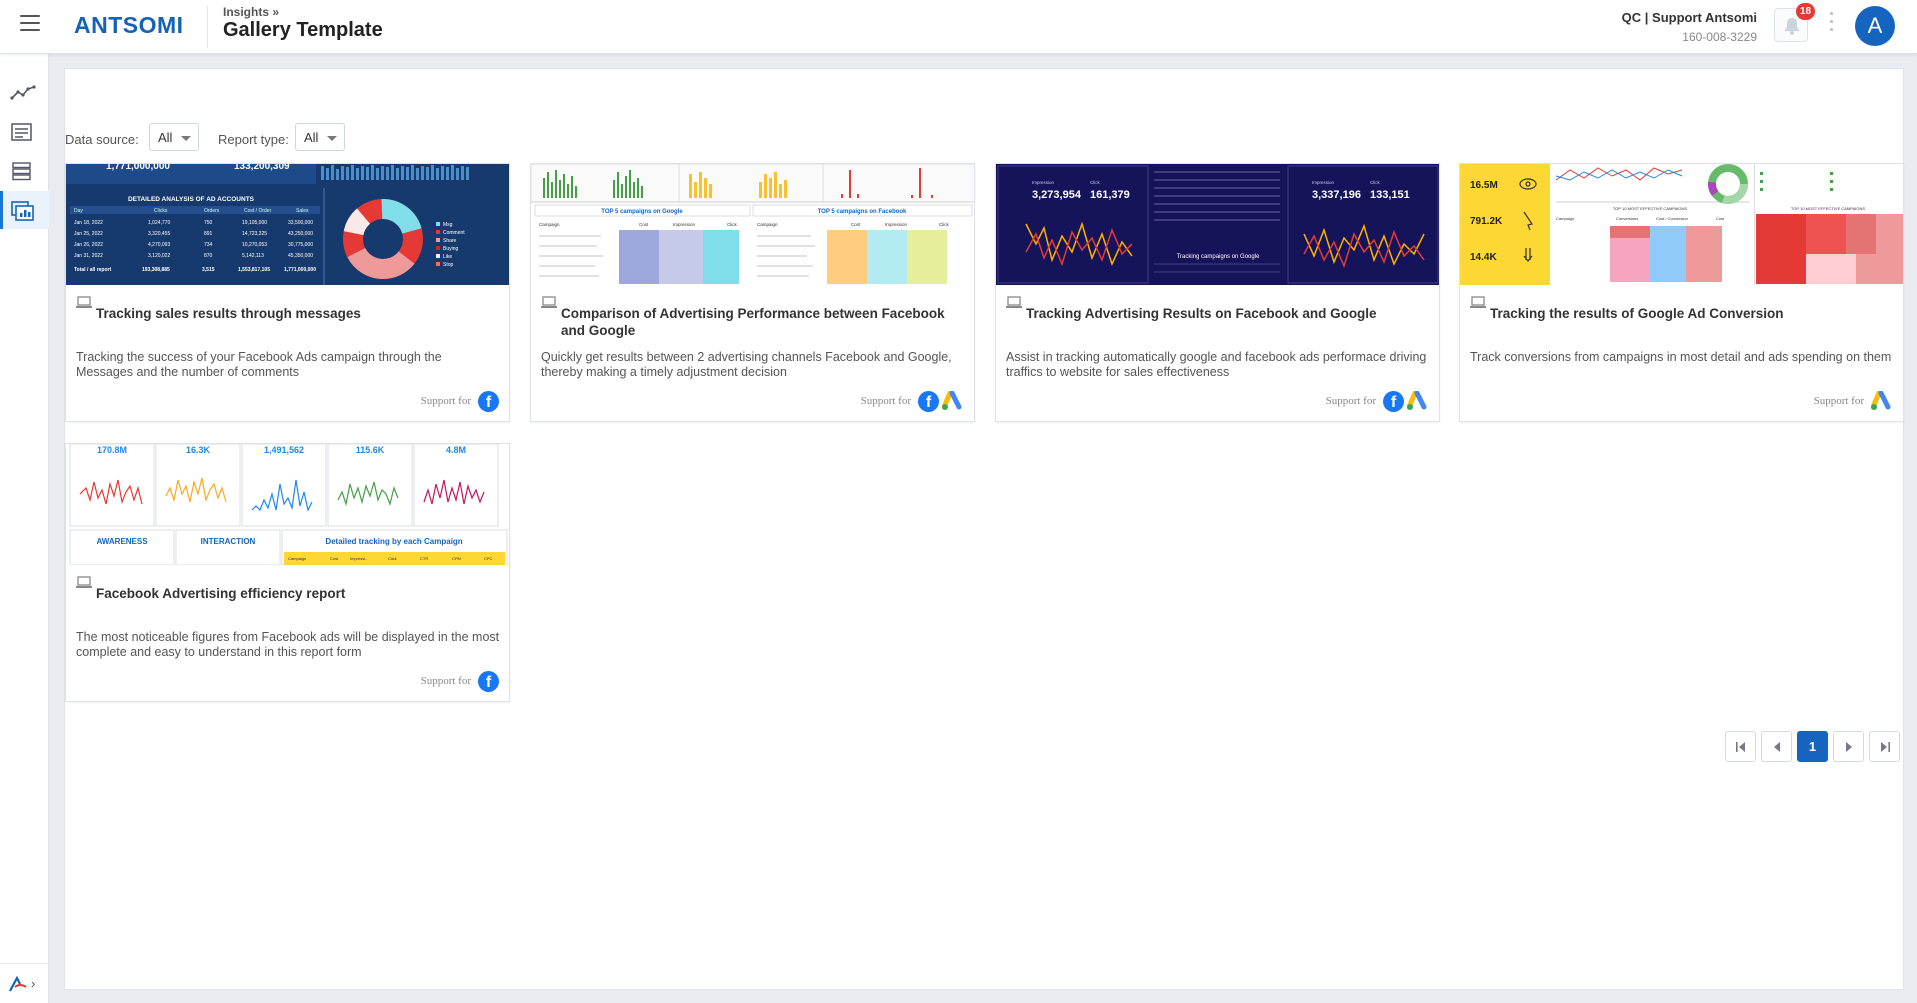 This screenshot has height=1003, width=1917. I want to click on more-options-icon, so click(1832, 24).